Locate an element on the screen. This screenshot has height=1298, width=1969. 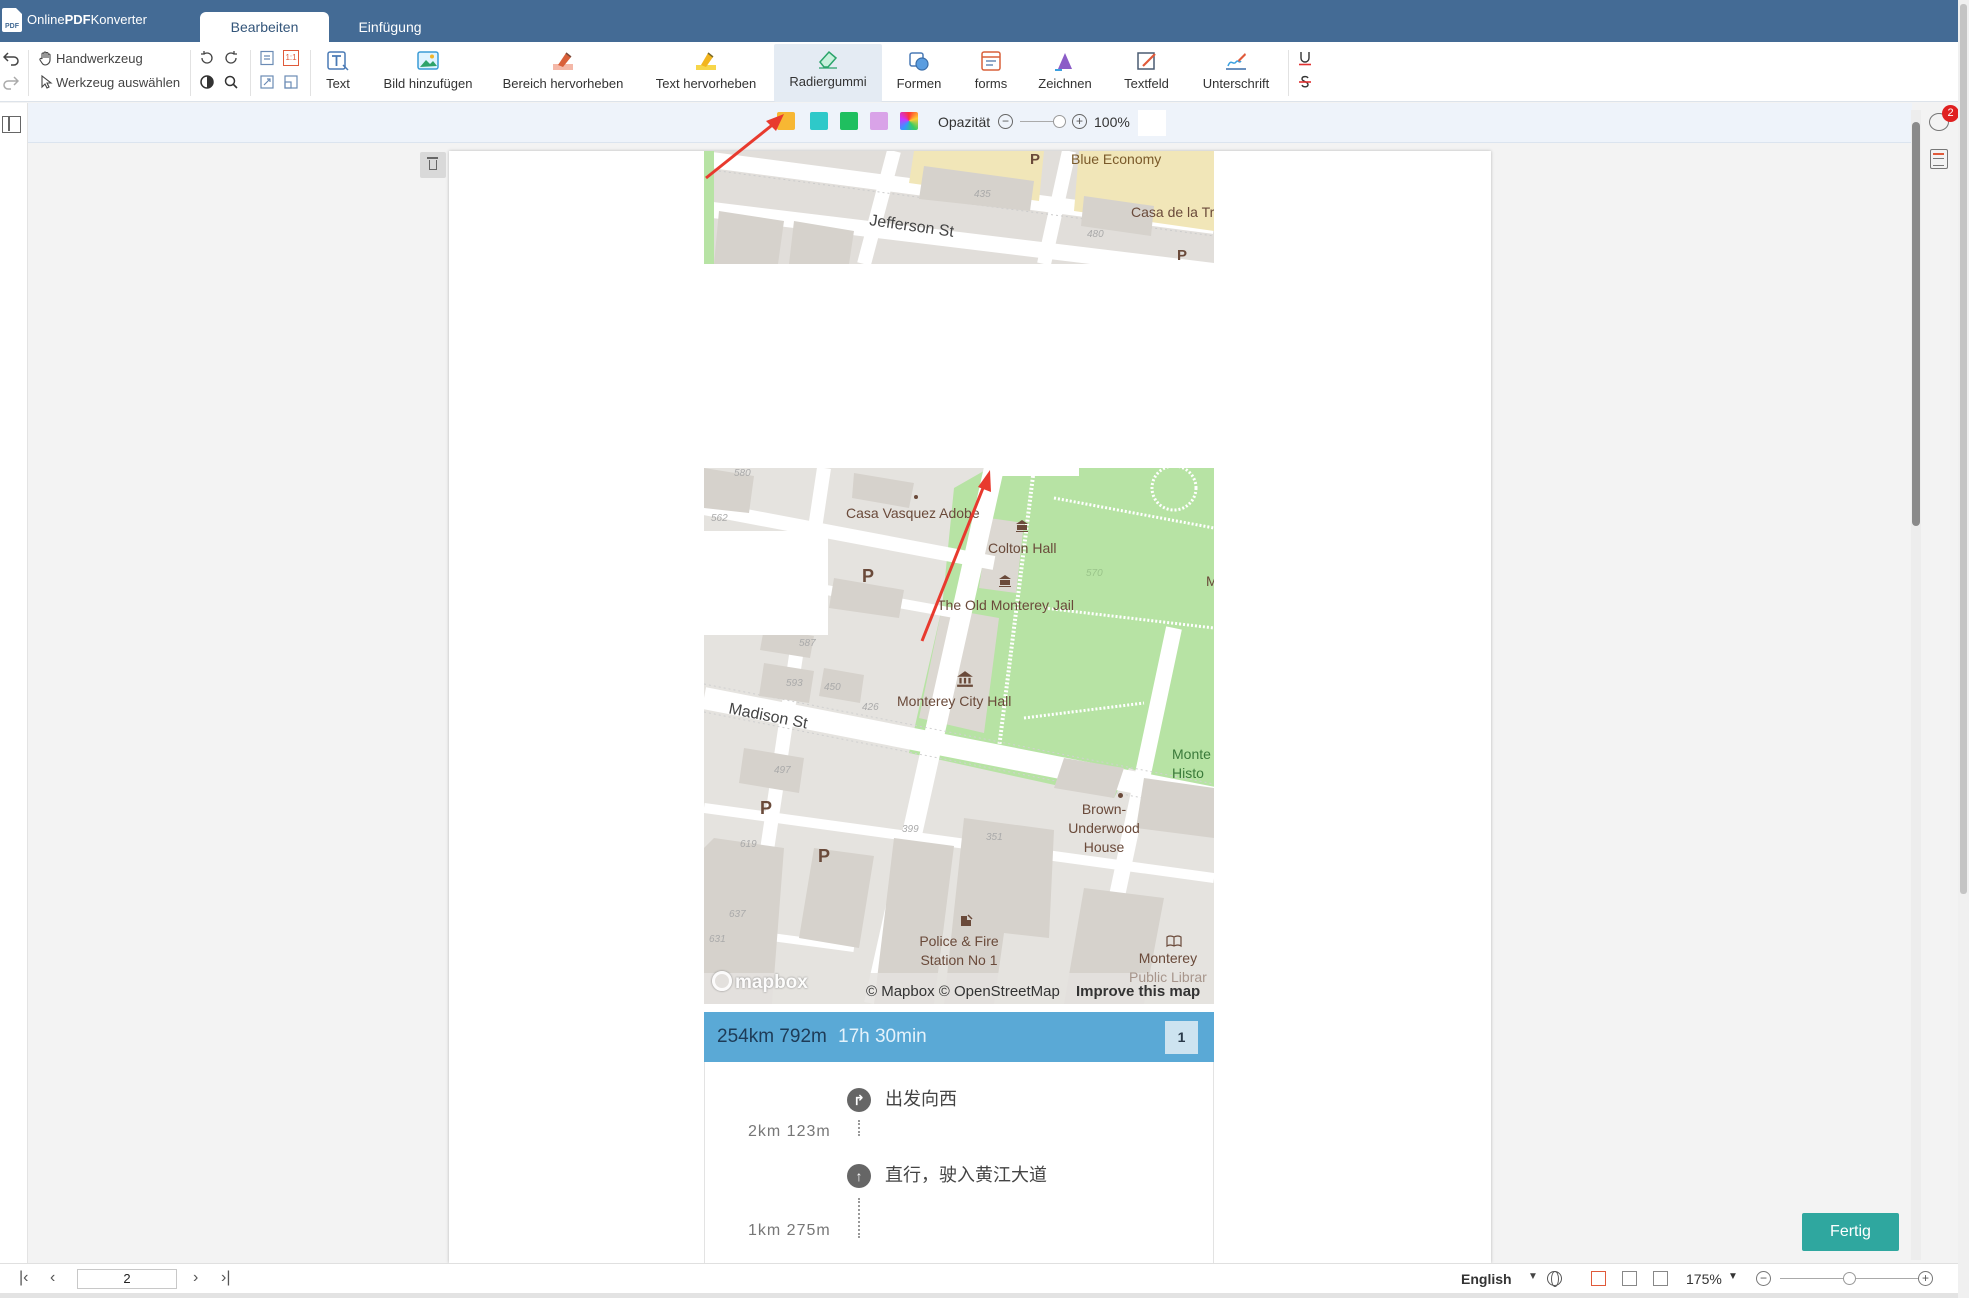
zoom-slider-handle is located at coordinates (1849, 1278).